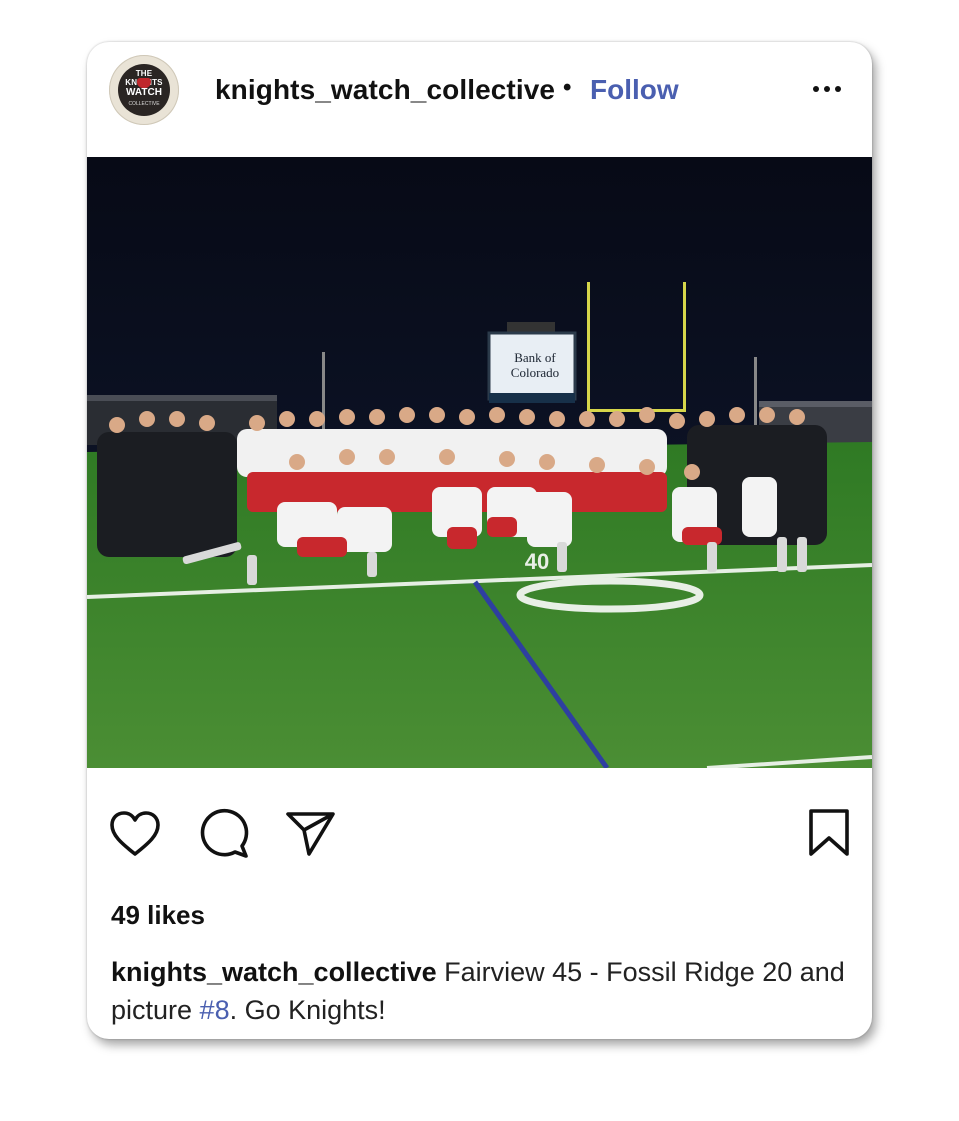  What do you see at coordinates (215, 1010) in the screenshot?
I see `caption-hashtag: #8` at bounding box center [215, 1010].